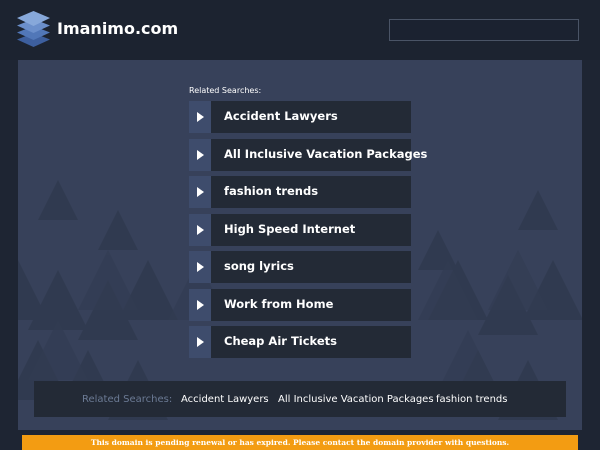 This screenshot has height=450, width=600. I want to click on related-link-fashion-trends: fashion trends, so click(300, 192).